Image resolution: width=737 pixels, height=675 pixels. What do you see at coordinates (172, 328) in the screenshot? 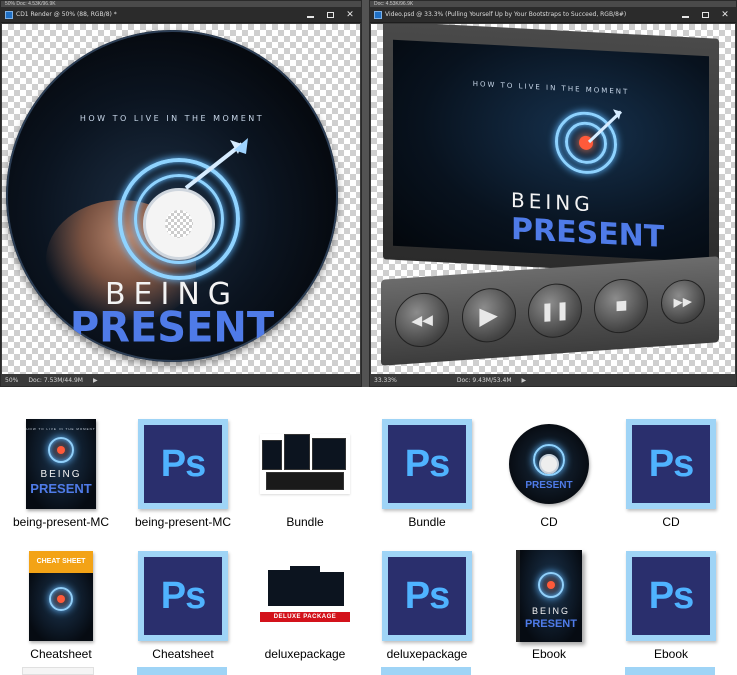
I see `cd-title-present: PRESENT` at bounding box center [172, 328].